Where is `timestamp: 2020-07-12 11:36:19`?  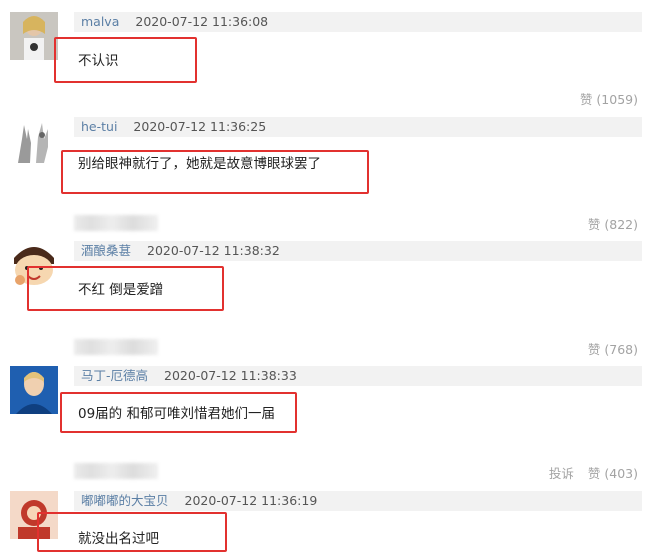 timestamp: 2020-07-12 11:36:19 is located at coordinates (251, 500).